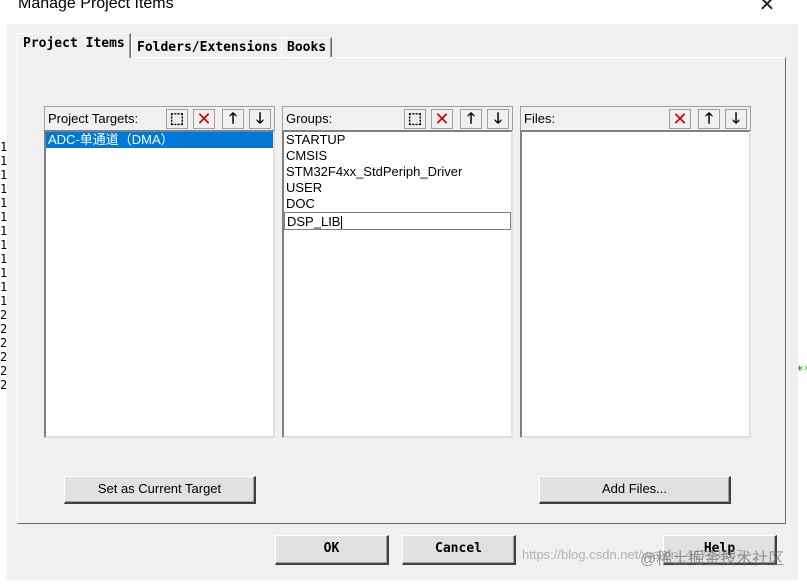 The image size is (807, 584). I want to click on close-icon: ✕, so click(767, 8).